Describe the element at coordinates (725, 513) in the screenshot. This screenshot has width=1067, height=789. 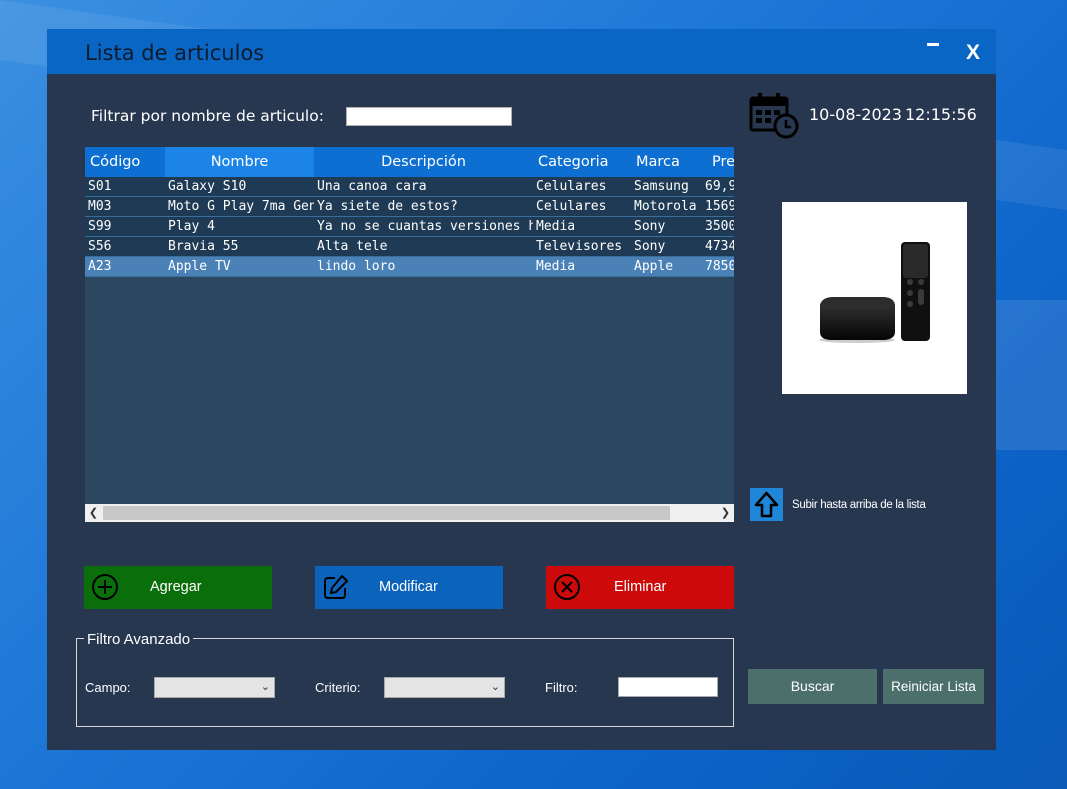
I see `scroll-right-arrow-icon: ❯` at that location.